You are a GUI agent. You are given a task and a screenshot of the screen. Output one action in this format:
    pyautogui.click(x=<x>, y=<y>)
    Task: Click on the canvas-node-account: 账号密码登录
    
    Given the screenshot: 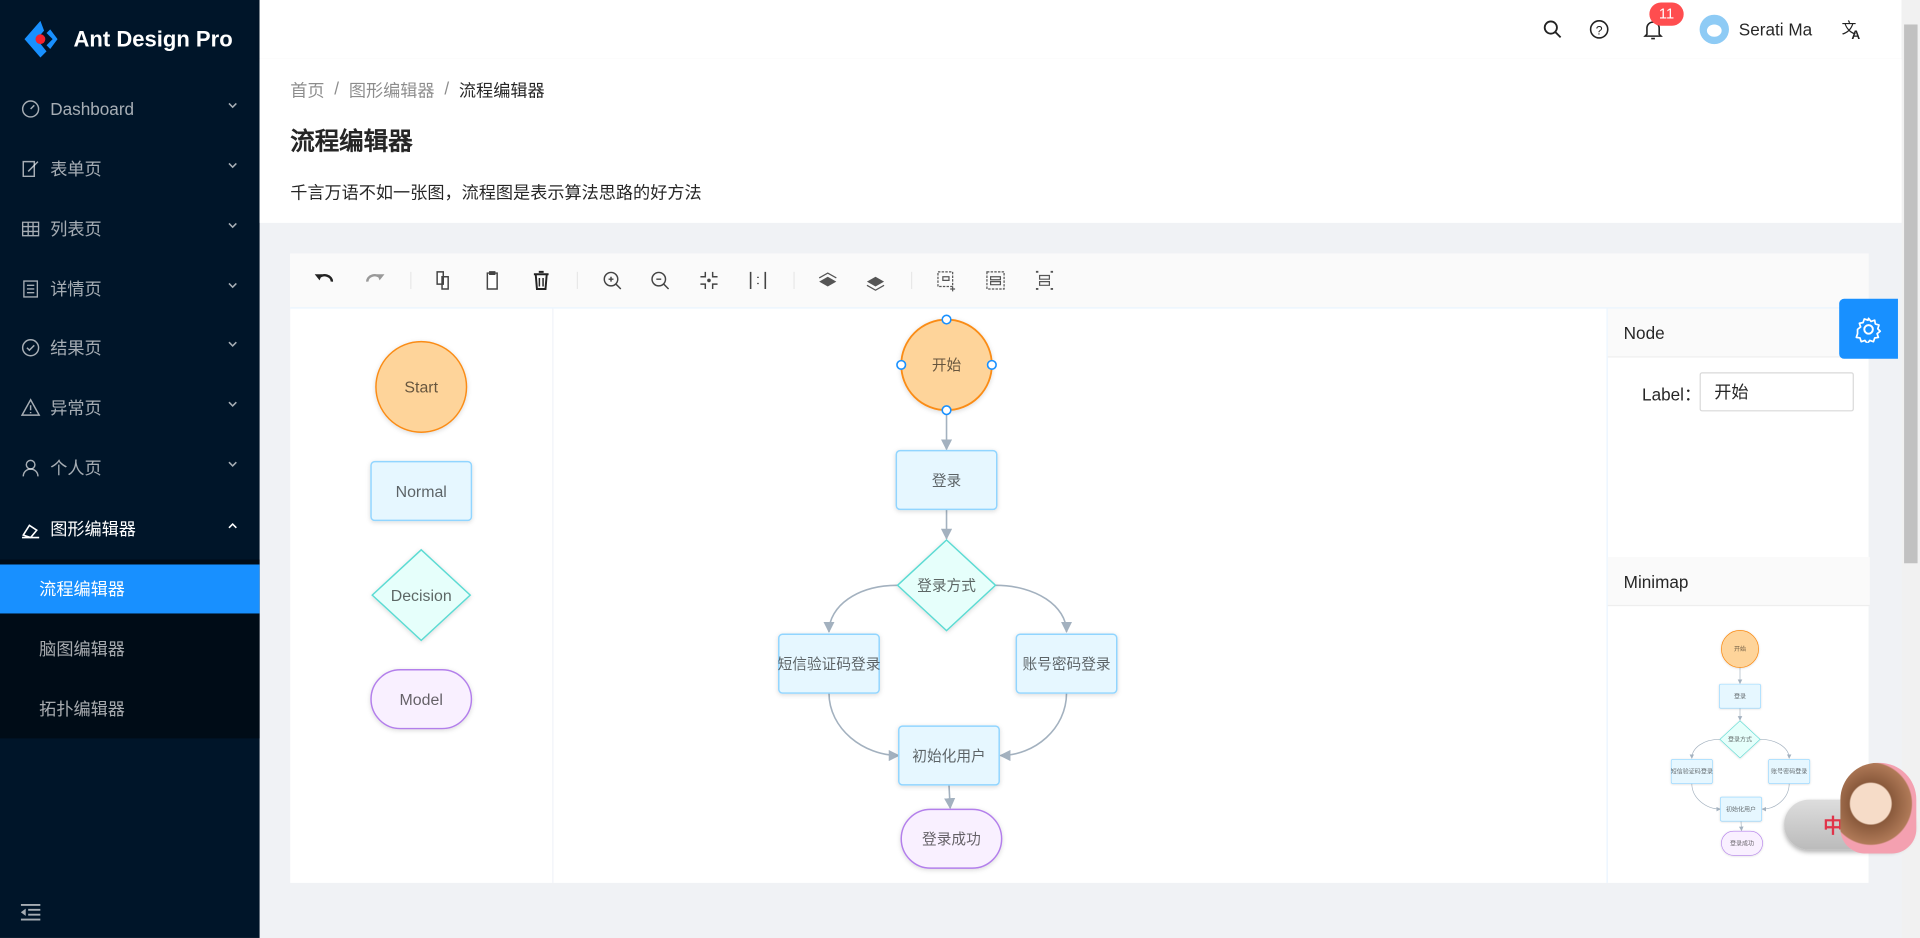 What is the action you would take?
    pyautogui.click(x=1066, y=663)
    